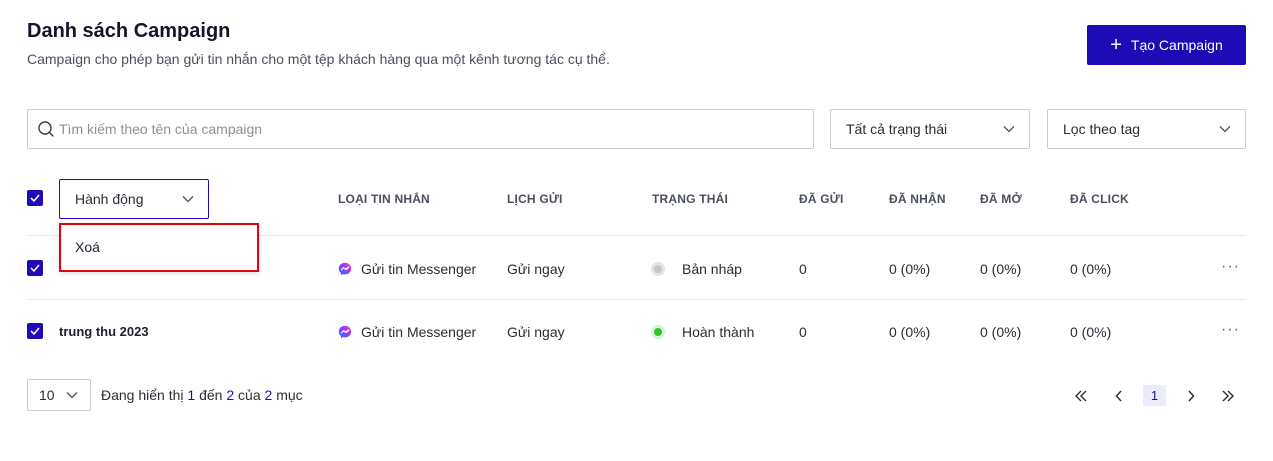 This screenshot has height=461, width=1273. Describe the element at coordinates (821, 199) in the screenshot. I see `column-header-sent: ĐÃ GỬI` at that location.